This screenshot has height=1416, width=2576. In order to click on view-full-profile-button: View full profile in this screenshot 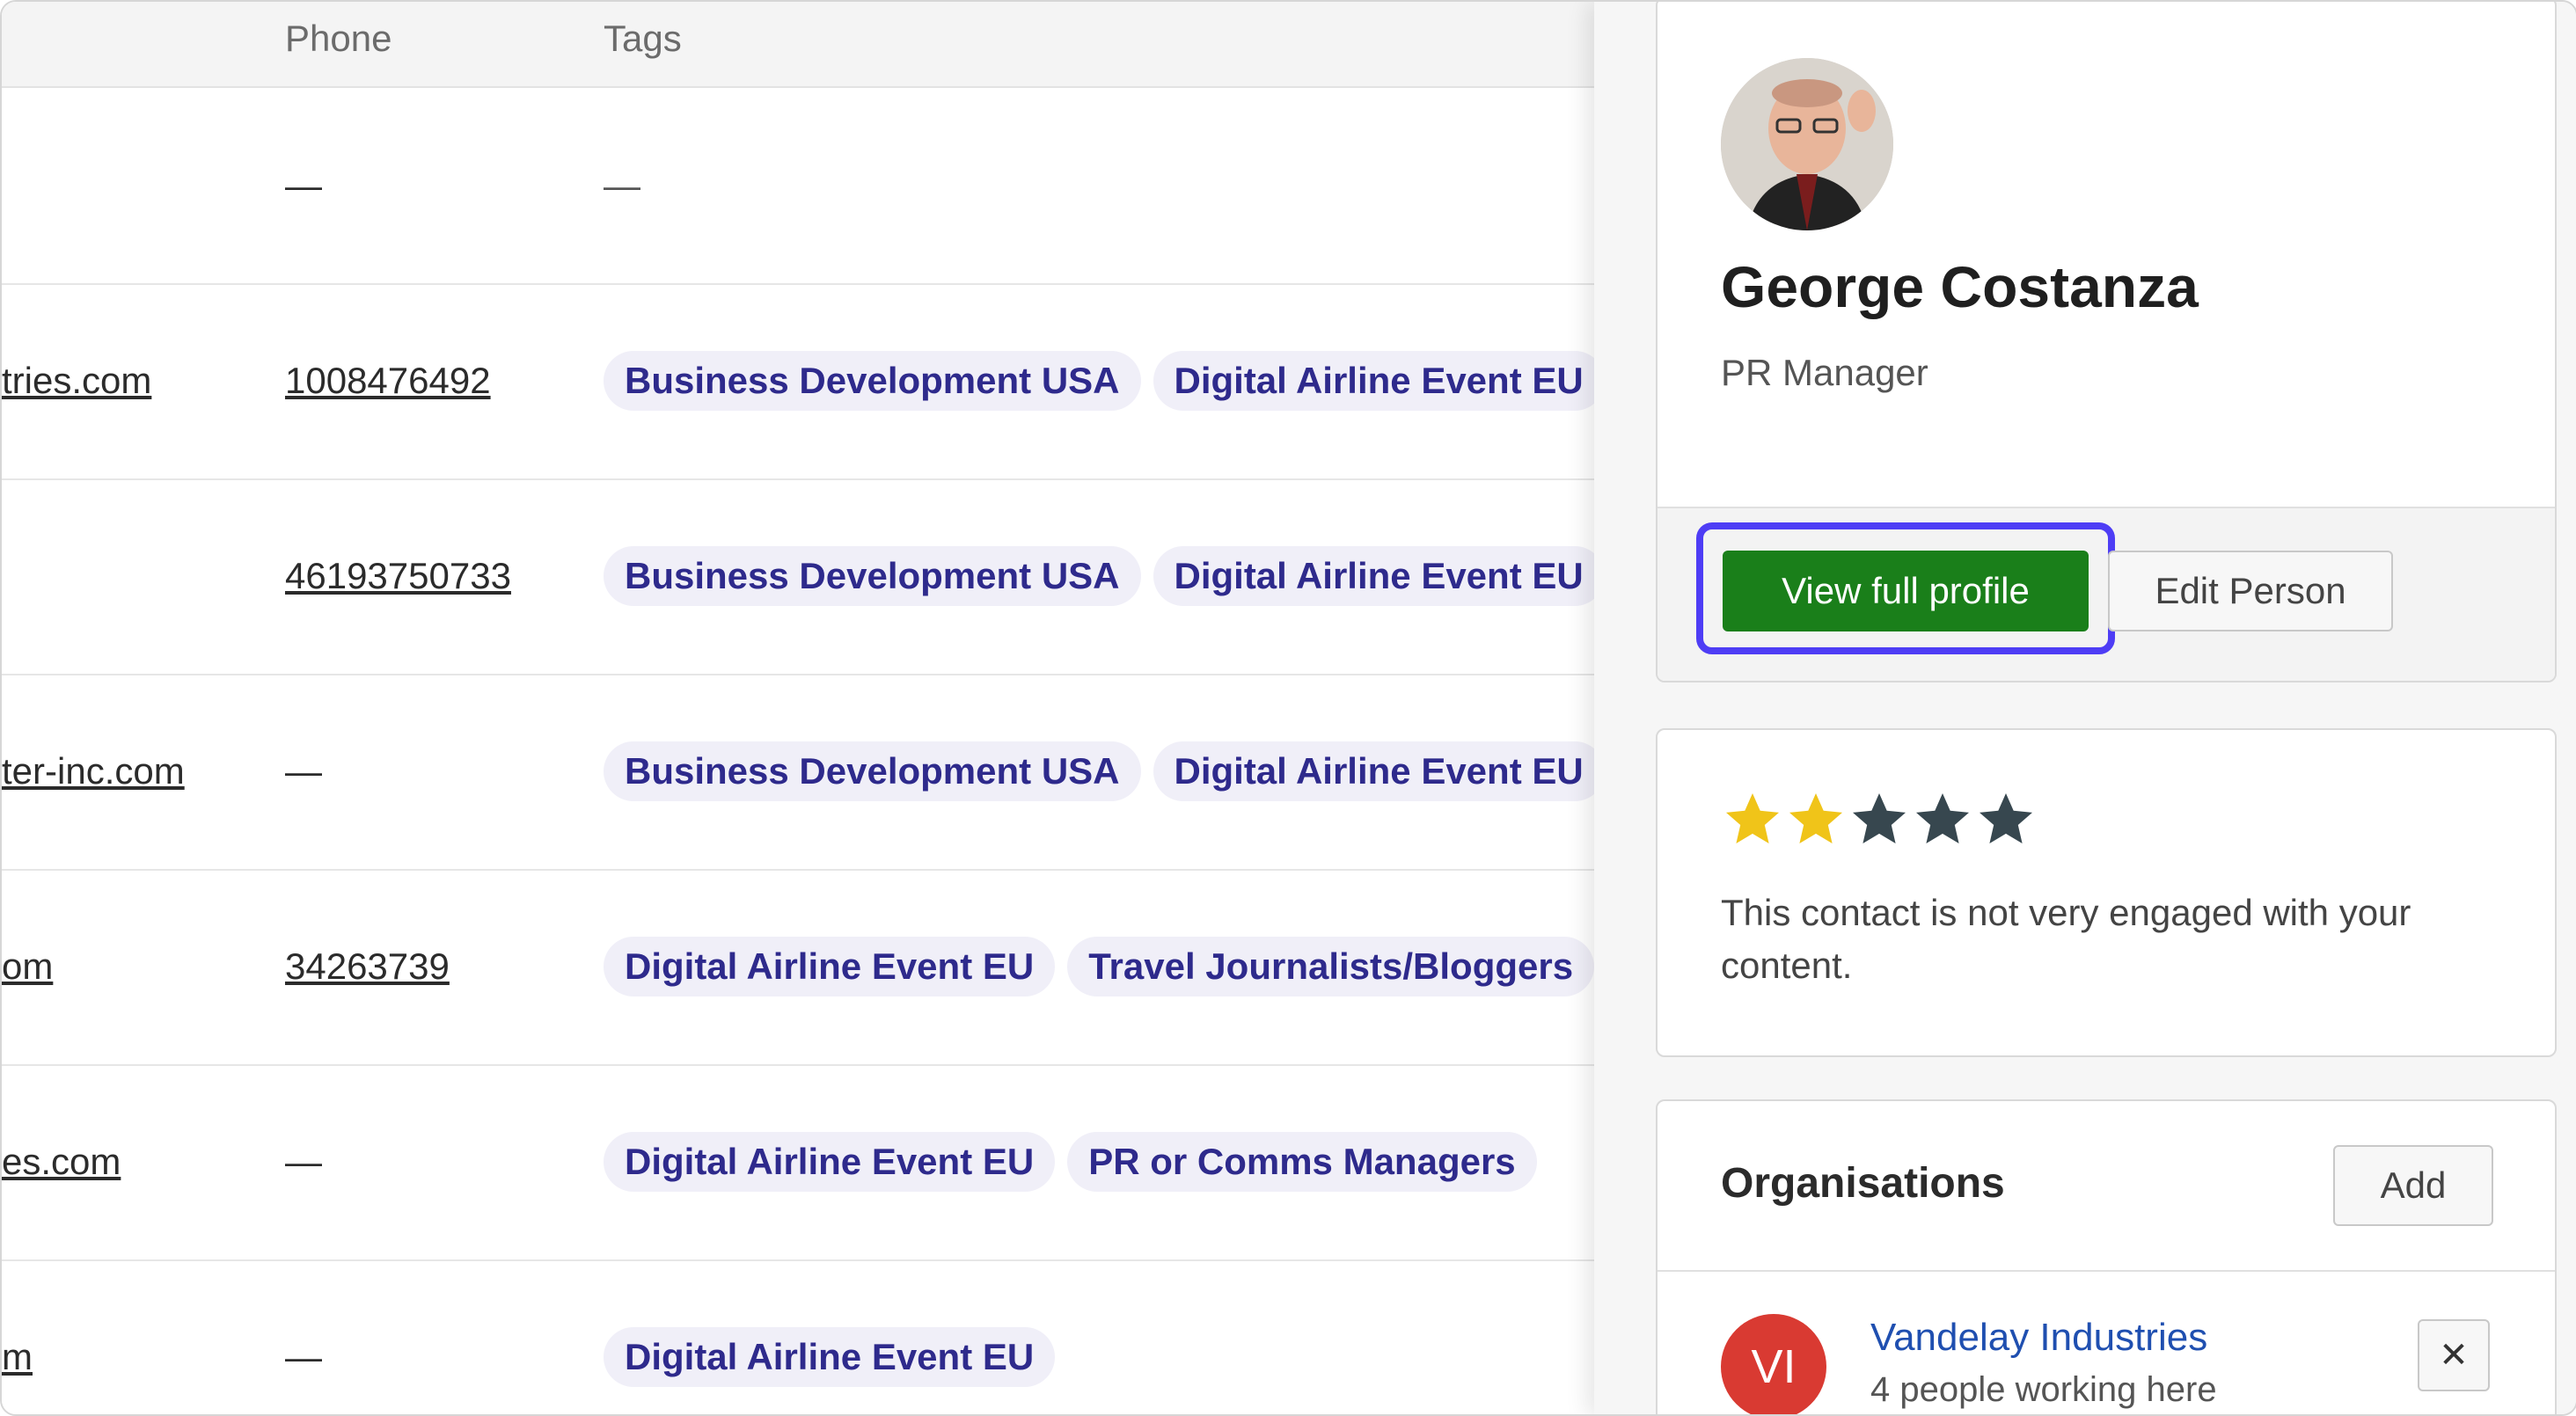, I will do `click(1906, 591)`.